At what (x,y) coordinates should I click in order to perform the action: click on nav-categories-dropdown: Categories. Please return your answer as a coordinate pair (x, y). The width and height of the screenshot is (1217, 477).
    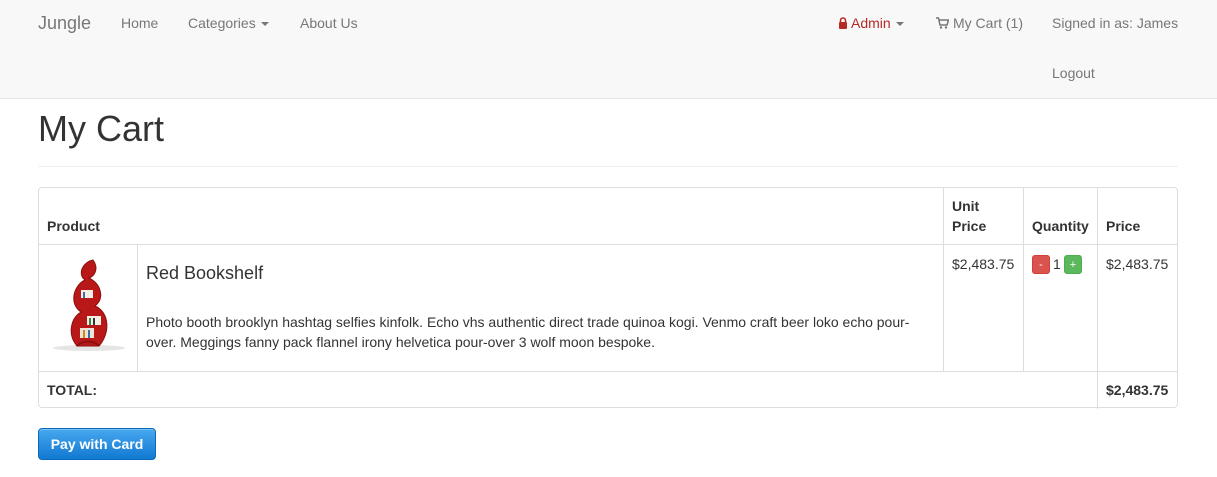
    Looking at the image, I should click on (228, 23).